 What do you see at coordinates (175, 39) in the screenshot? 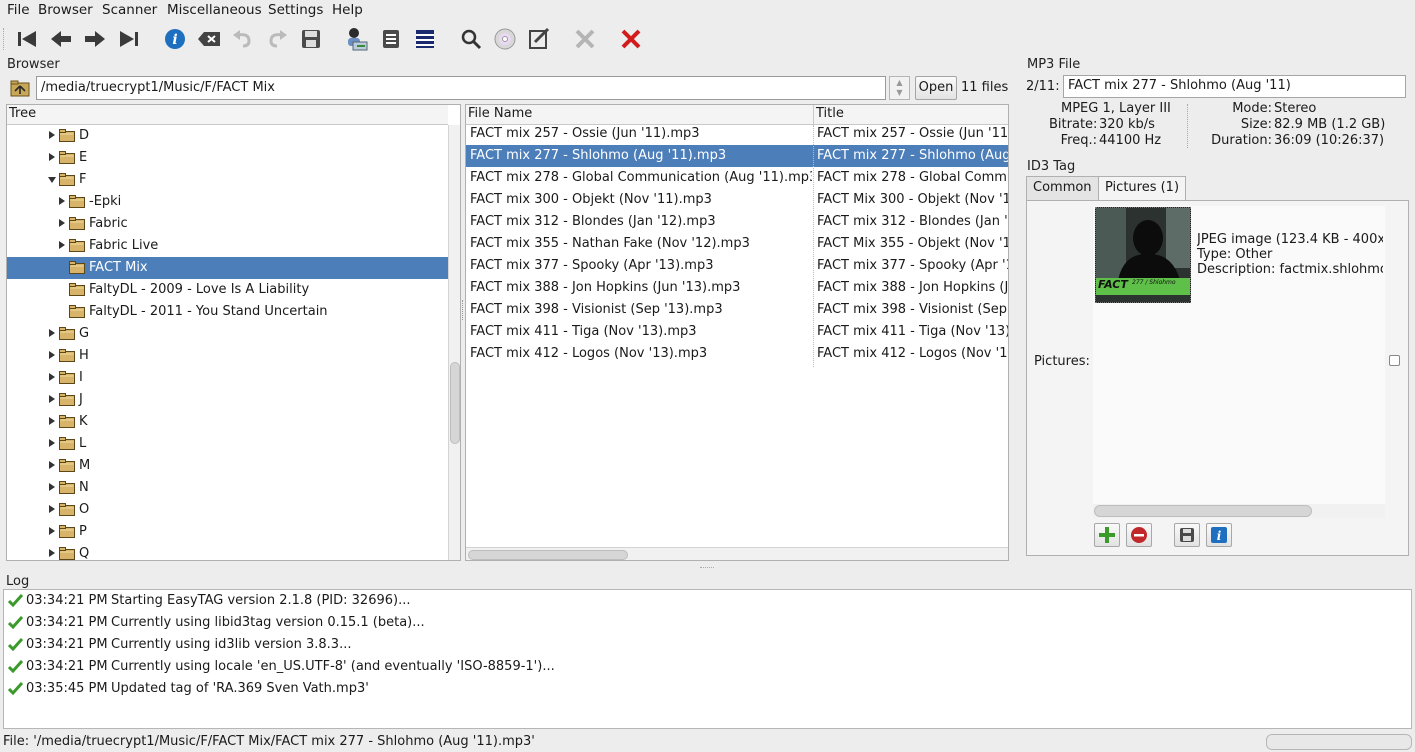
I see `info-icon: i` at bounding box center [175, 39].